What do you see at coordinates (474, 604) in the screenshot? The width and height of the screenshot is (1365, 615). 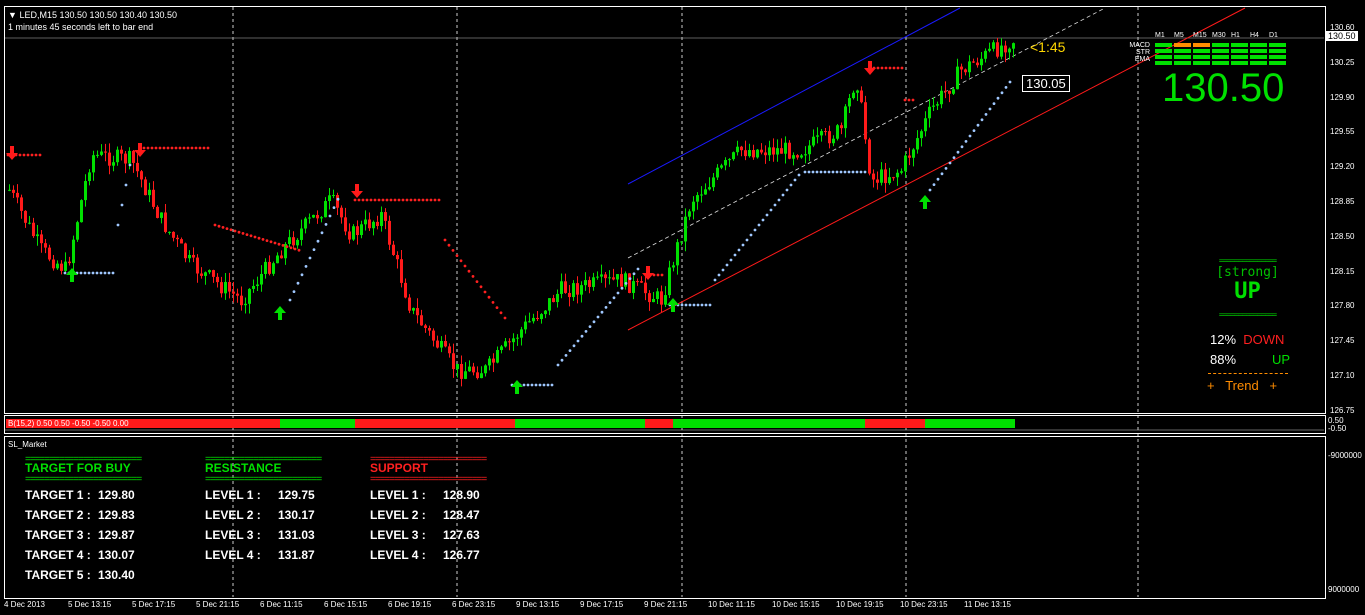 I see `time-axis-label: 6 Dec 23:15` at bounding box center [474, 604].